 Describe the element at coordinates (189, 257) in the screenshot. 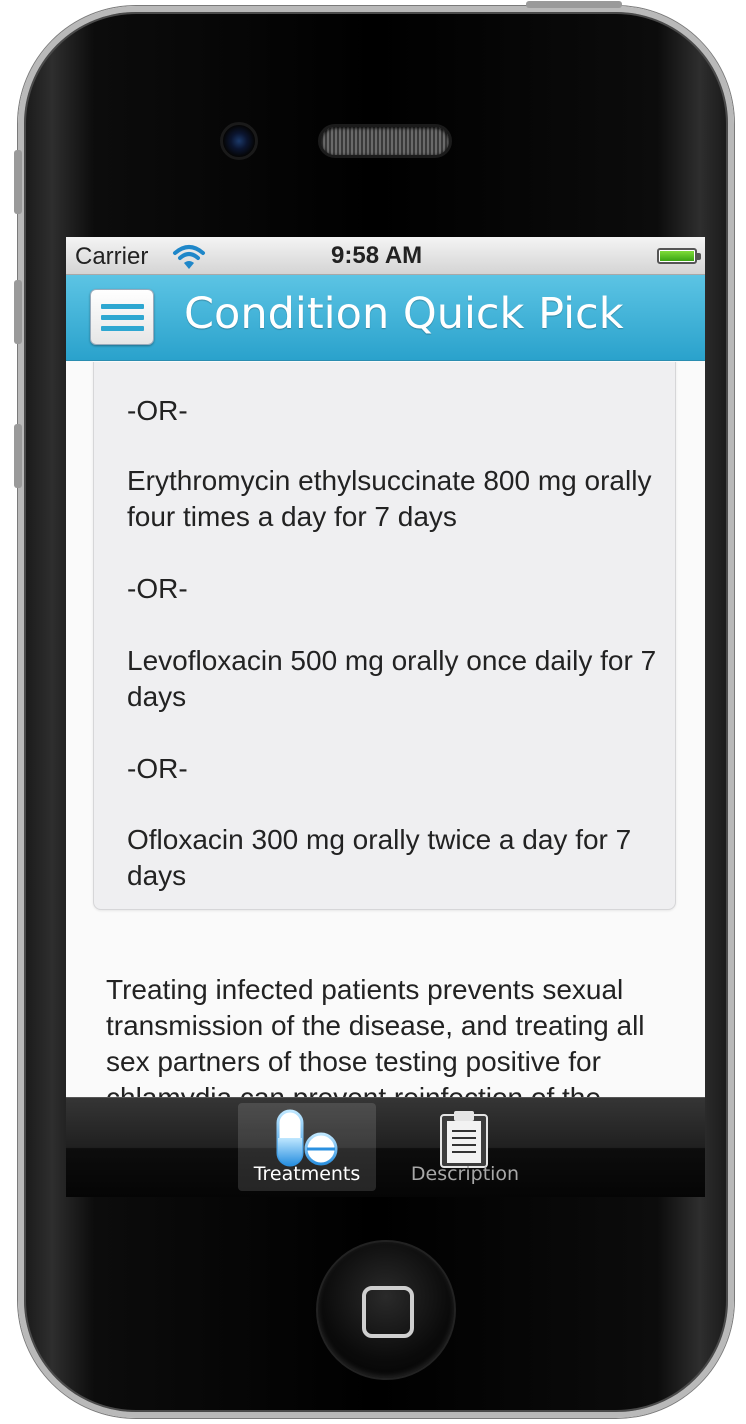

I see `wifi-icon` at that location.